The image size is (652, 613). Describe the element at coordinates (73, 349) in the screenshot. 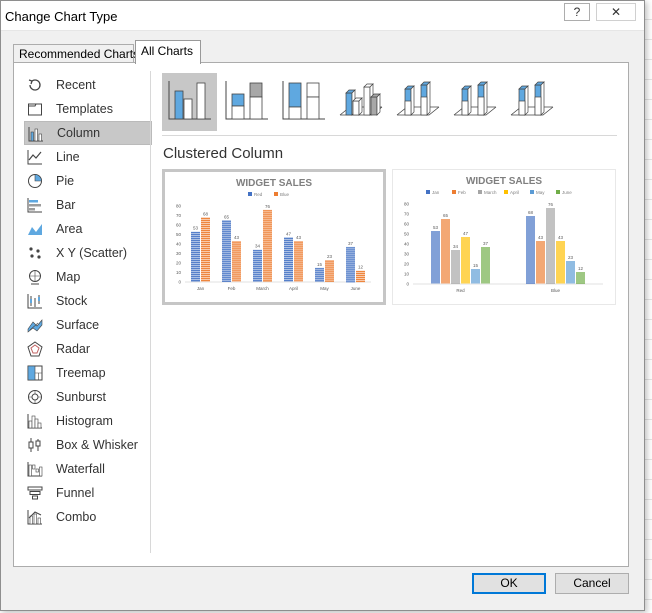

I see `chart-type-label: Radar` at that location.